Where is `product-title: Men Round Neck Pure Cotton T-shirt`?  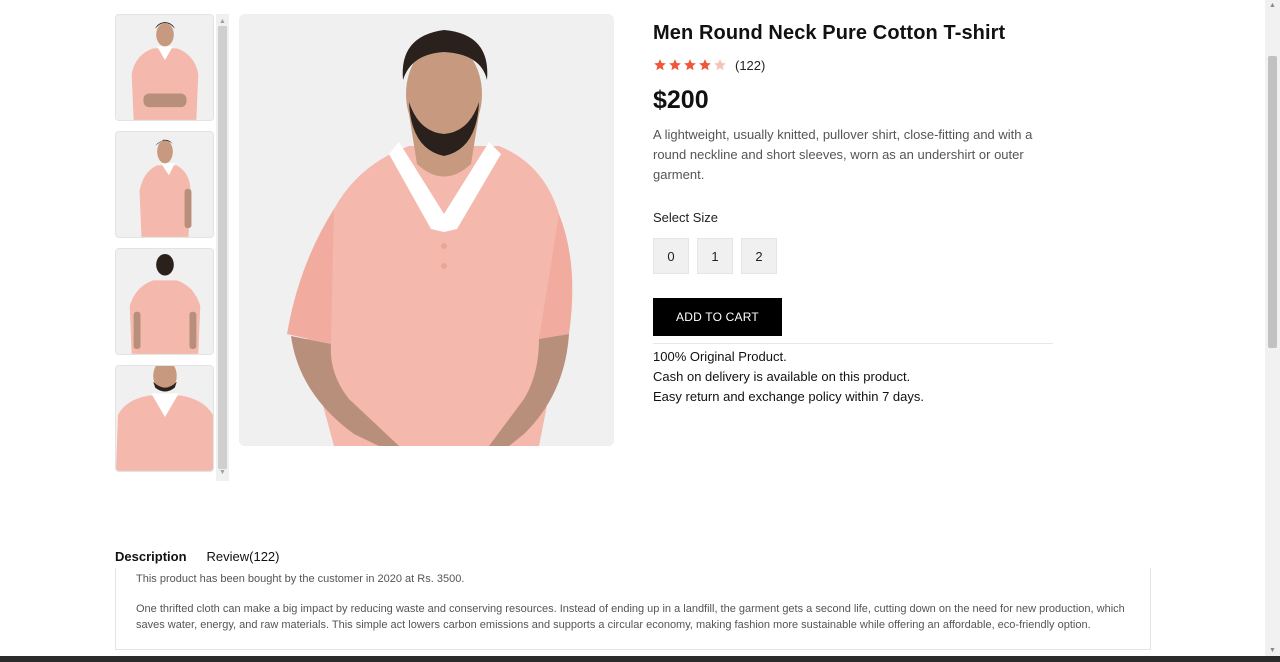
product-title: Men Round Neck Pure Cotton T-shirt is located at coordinates (829, 33).